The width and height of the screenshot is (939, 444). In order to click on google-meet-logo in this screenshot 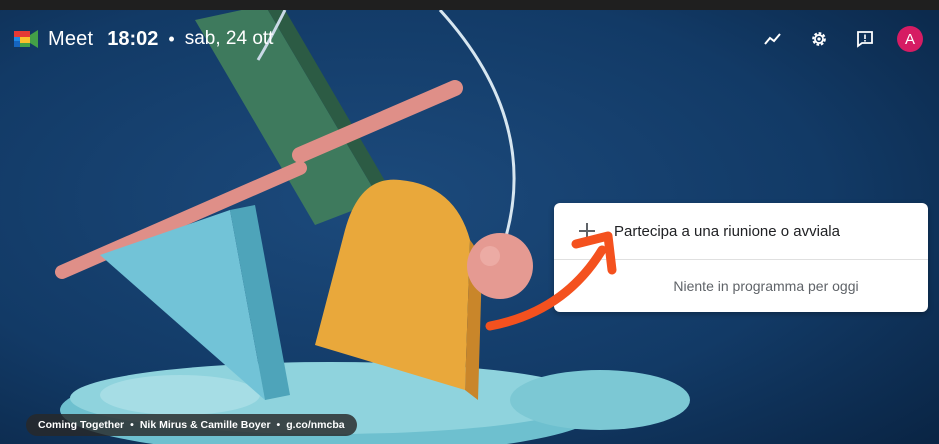, I will do `click(26, 39)`.